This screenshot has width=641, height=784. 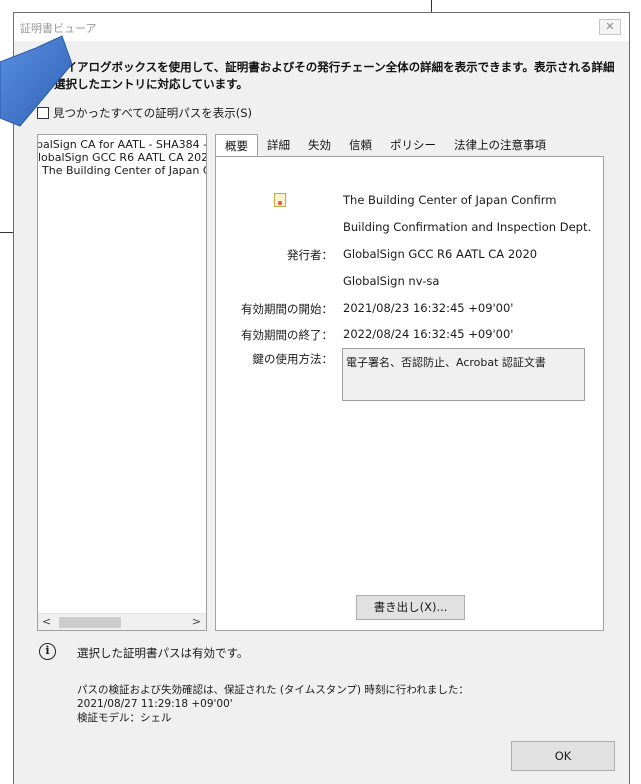 I want to click on valid-to-value: 2022/08/24 16:32:45 +09'00', so click(x=428, y=334).